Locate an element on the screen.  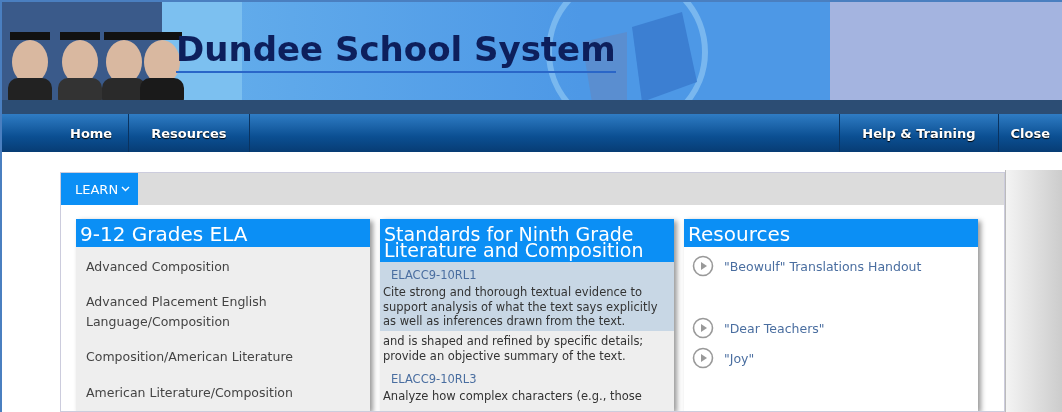
standard-item: and is shaped and refined by specific details; provide an objective summary of the text. is located at coordinates (527, 349).